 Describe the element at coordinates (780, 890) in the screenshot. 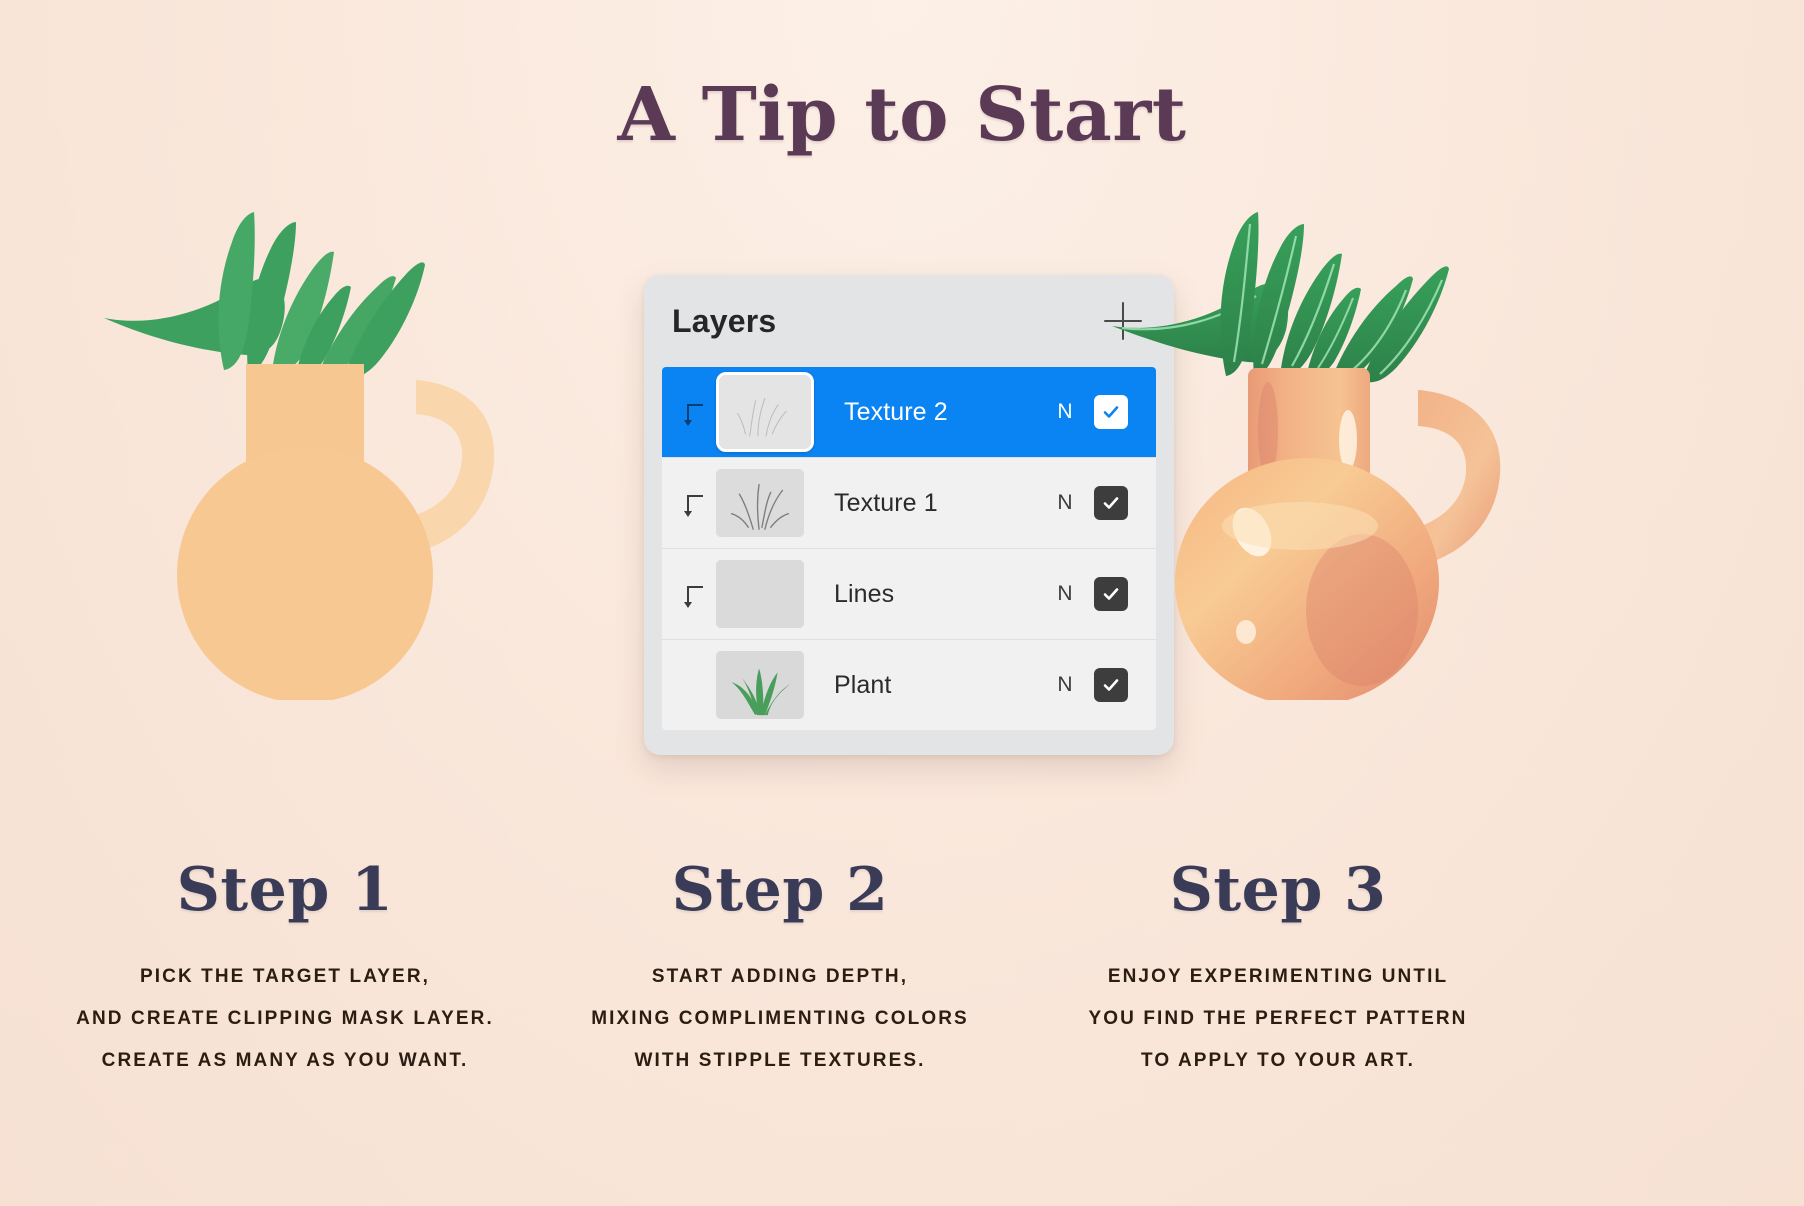

I see `step-title: Step 2` at that location.